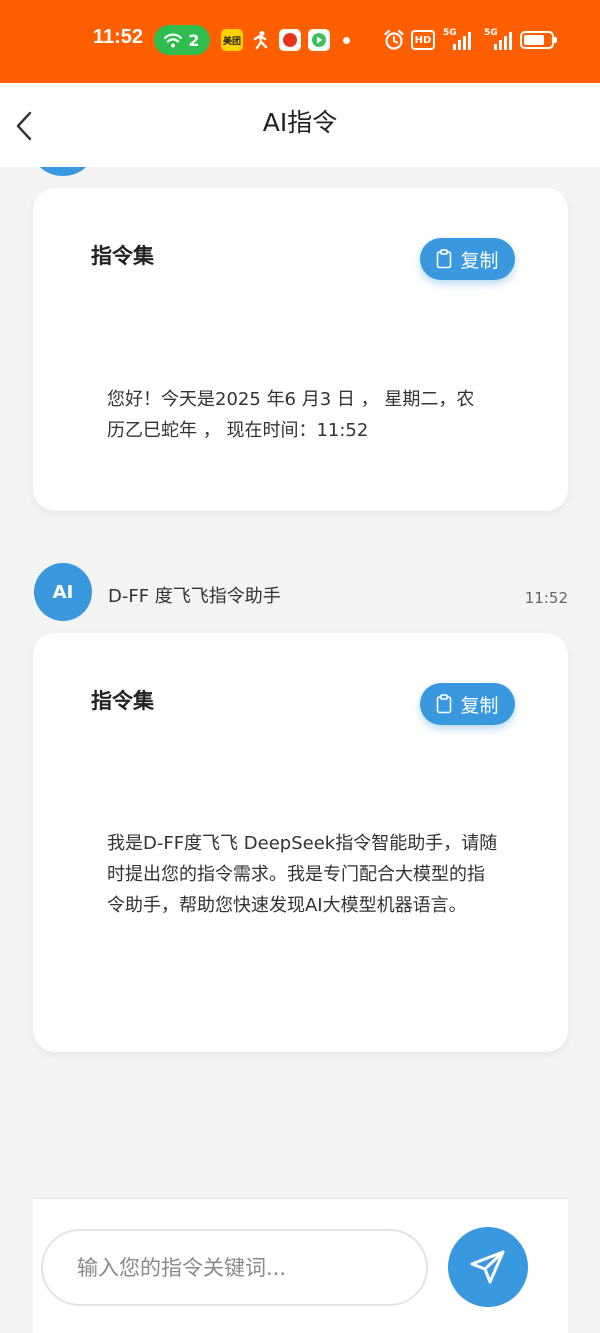 The height and width of the screenshot is (1333, 600). What do you see at coordinates (194, 40) in the screenshot?
I see `wifi-count: 2` at bounding box center [194, 40].